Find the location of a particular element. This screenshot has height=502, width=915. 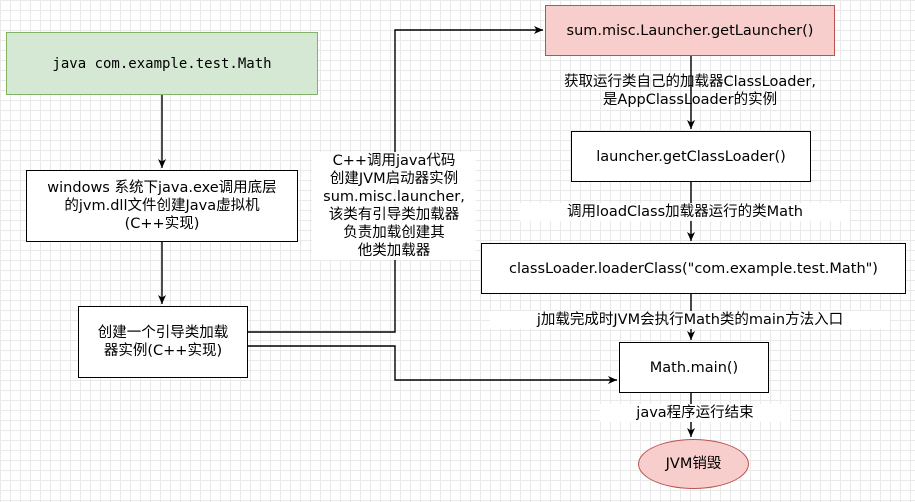

load-class-edge-label: 调用loadClass加载器运行的类Math is located at coordinates (685, 212).